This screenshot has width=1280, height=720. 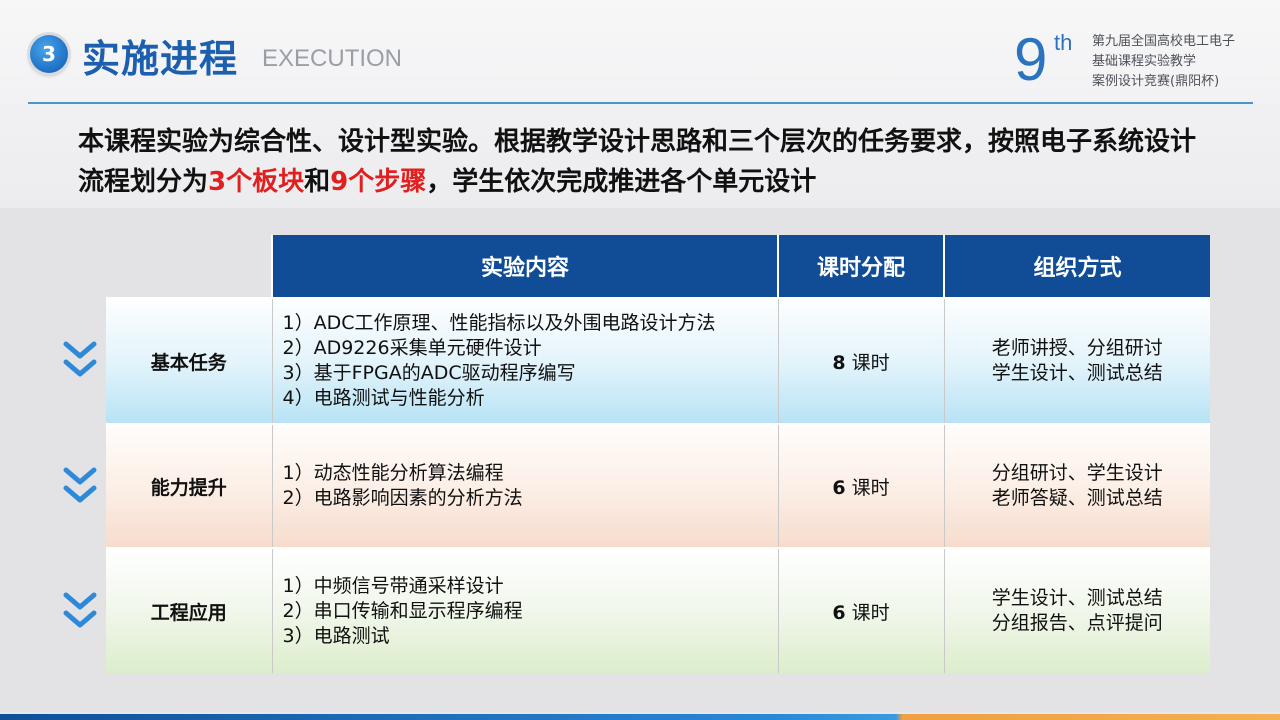 What do you see at coordinates (1144, 61) in the screenshot?
I see `competition-name-line: 基础课程实验教学` at bounding box center [1144, 61].